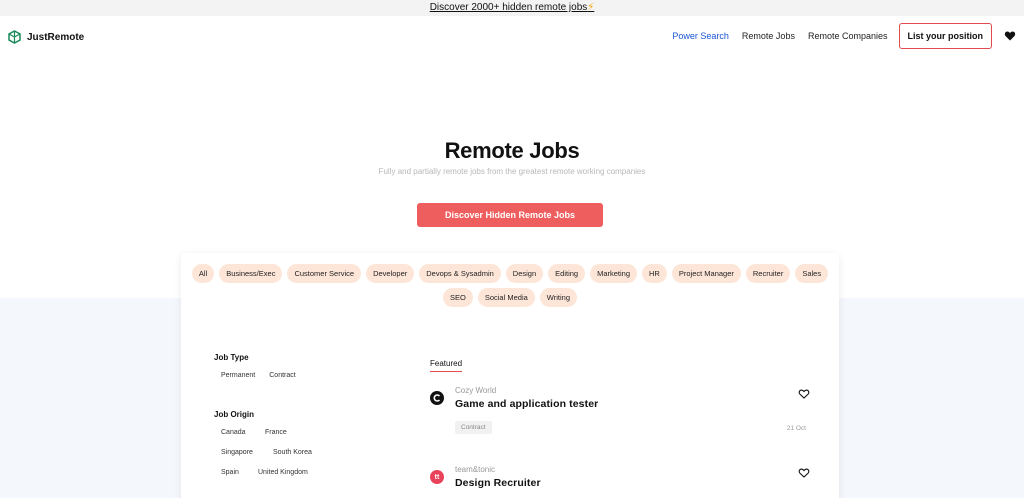 The image size is (1024, 498). I want to click on category-chip-hr: HR, so click(654, 273).